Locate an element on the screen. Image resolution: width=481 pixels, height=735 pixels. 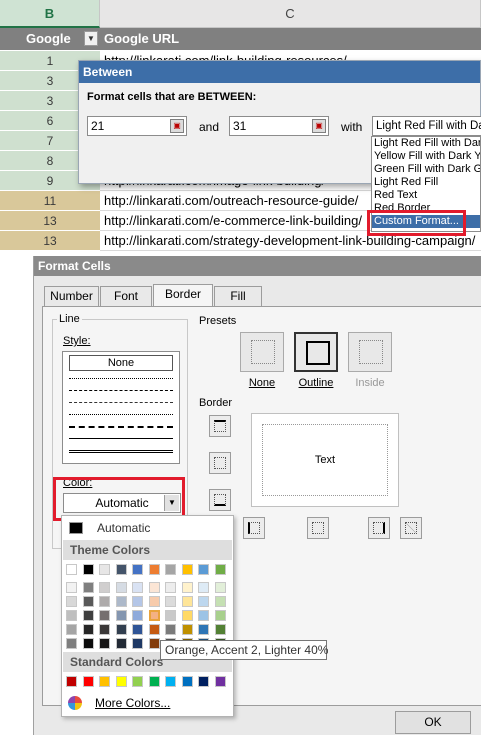
format-option-green: Green Fill with Dark Green Text is located at coordinates (426, 169).